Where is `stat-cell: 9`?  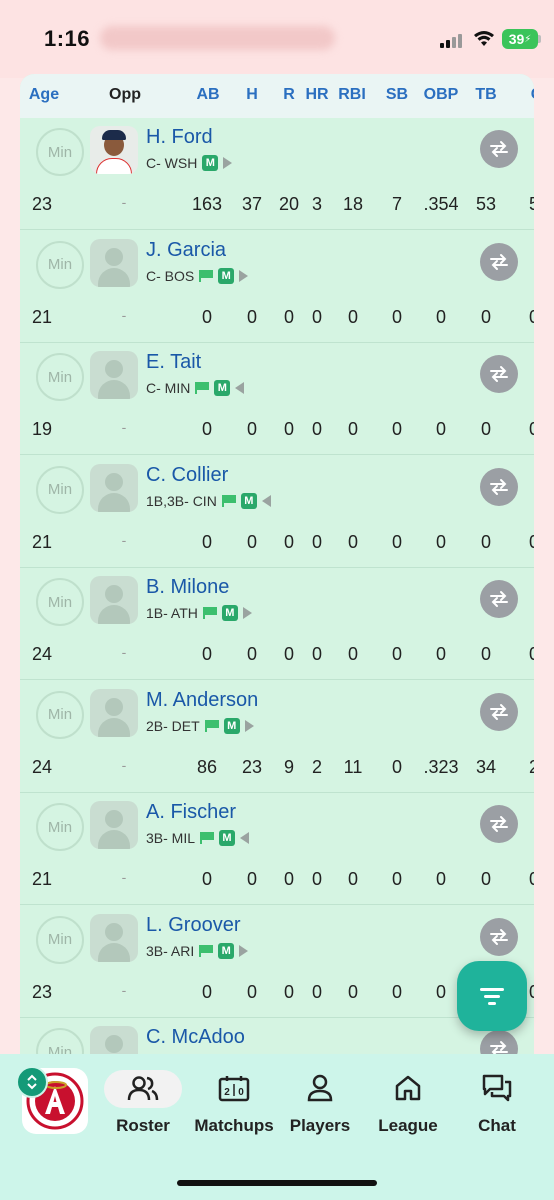
stat-cell: 9 is located at coordinates (288, 766).